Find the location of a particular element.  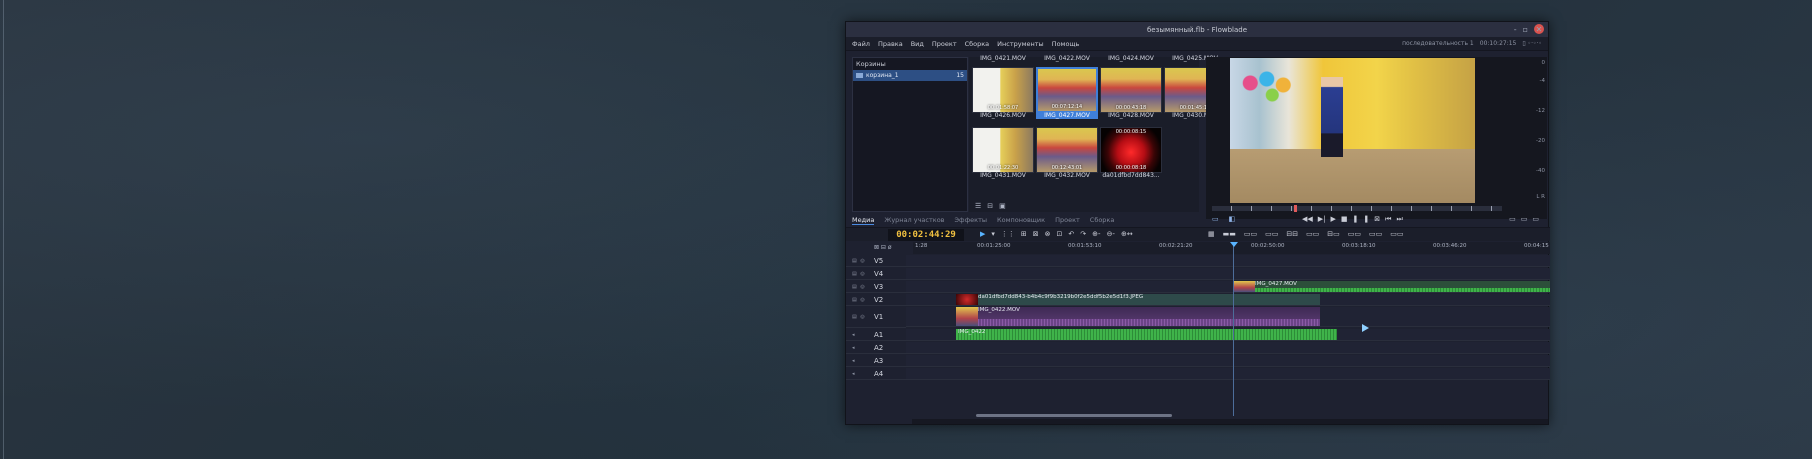

zoom-in-icon: ⊕- is located at coordinates (1096, 234).